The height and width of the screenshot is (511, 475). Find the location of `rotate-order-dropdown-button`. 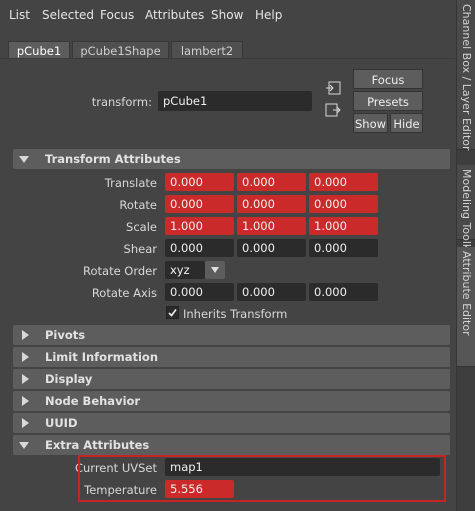

rotate-order-dropdown-button is located at coordinates (215, 270).